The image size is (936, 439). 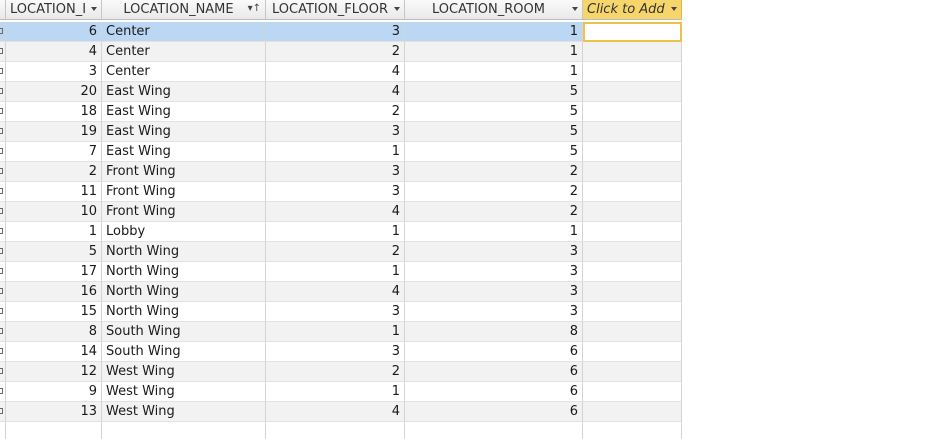 What do you see at coordinates (341, 192) in the screenshot?
I see `table-row: 11 Front Wing 3 2` at bounding box center [341, 192].